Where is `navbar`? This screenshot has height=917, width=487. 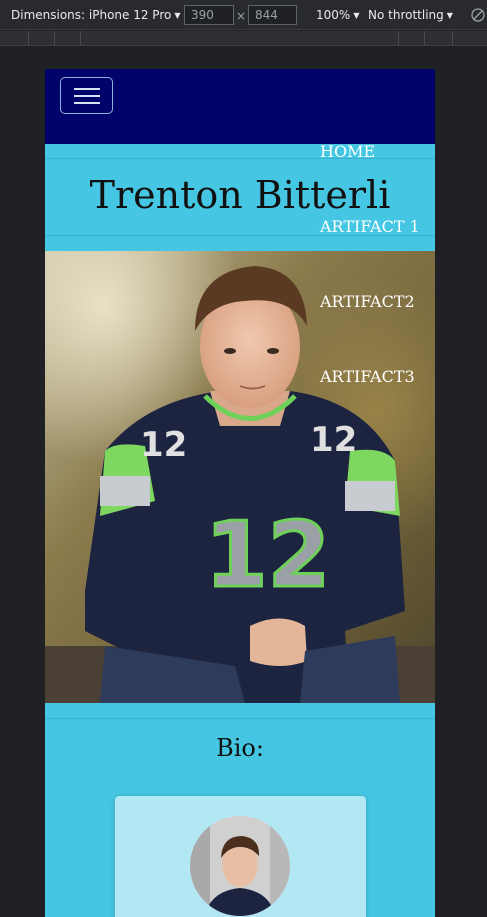
navbar is located at coordinates (240, 106).